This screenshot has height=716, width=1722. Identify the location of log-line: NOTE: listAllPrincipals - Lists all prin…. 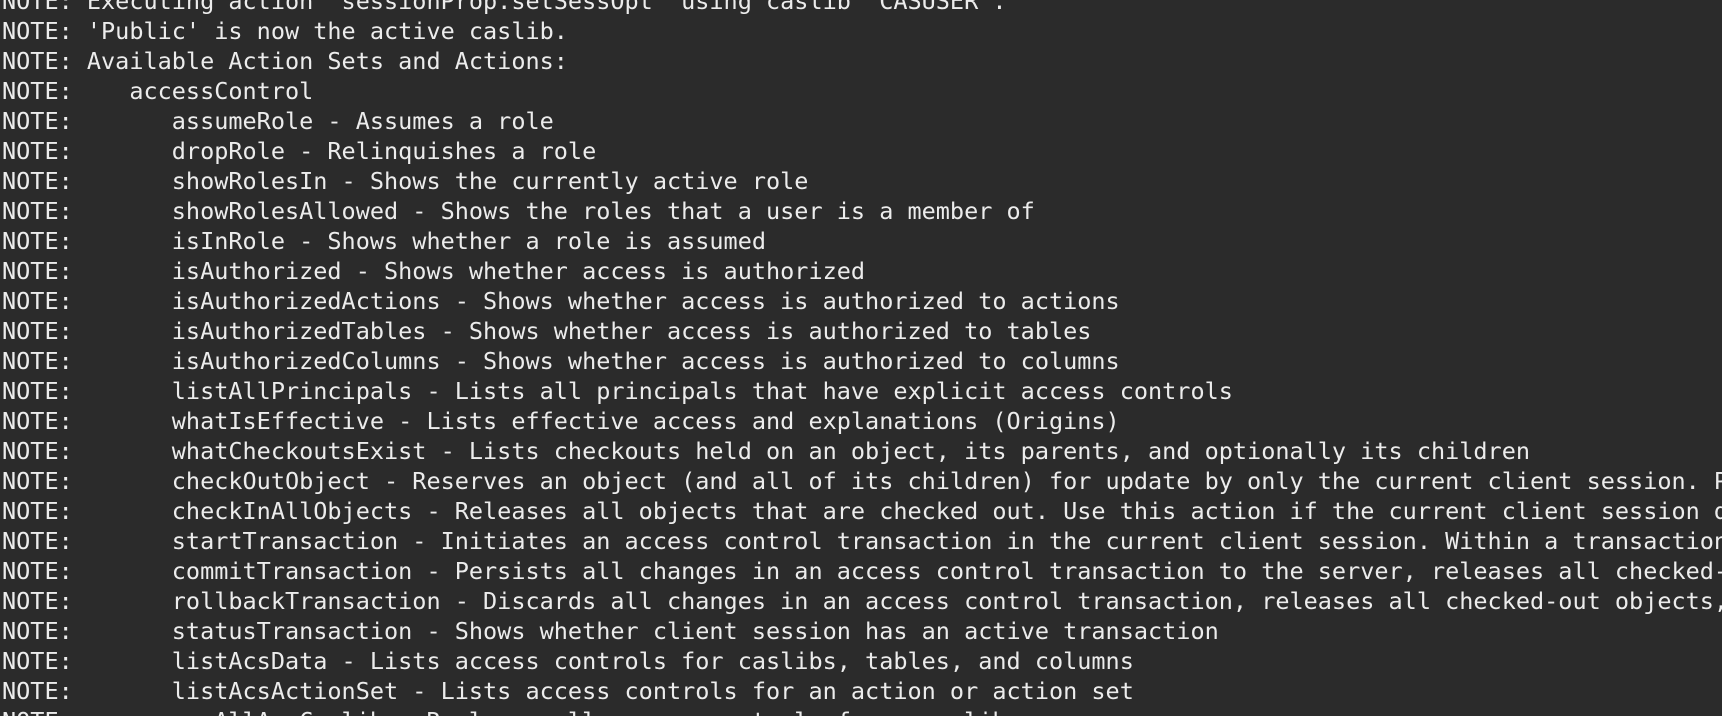
(617, 391).